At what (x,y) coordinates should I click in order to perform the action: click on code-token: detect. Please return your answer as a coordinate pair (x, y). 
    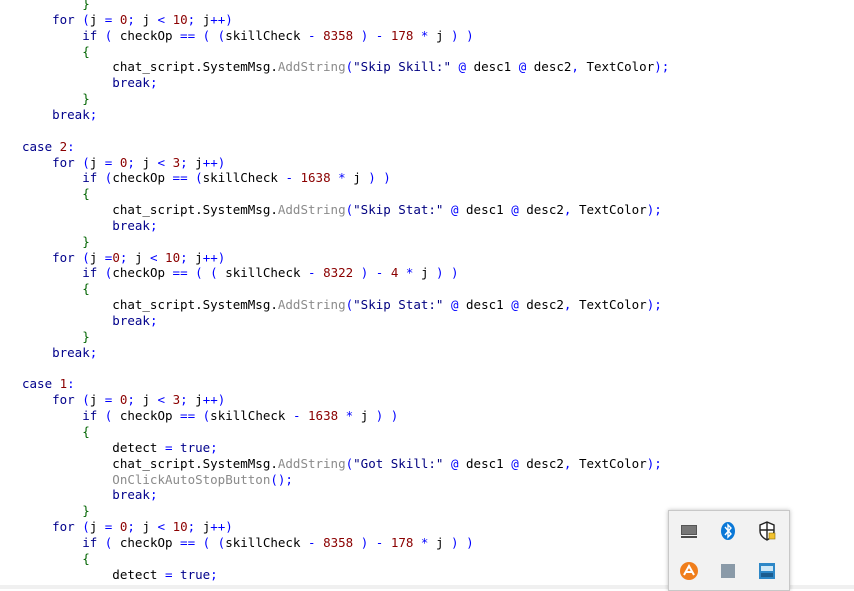
    Looking at the image, I should click on (90, 574).